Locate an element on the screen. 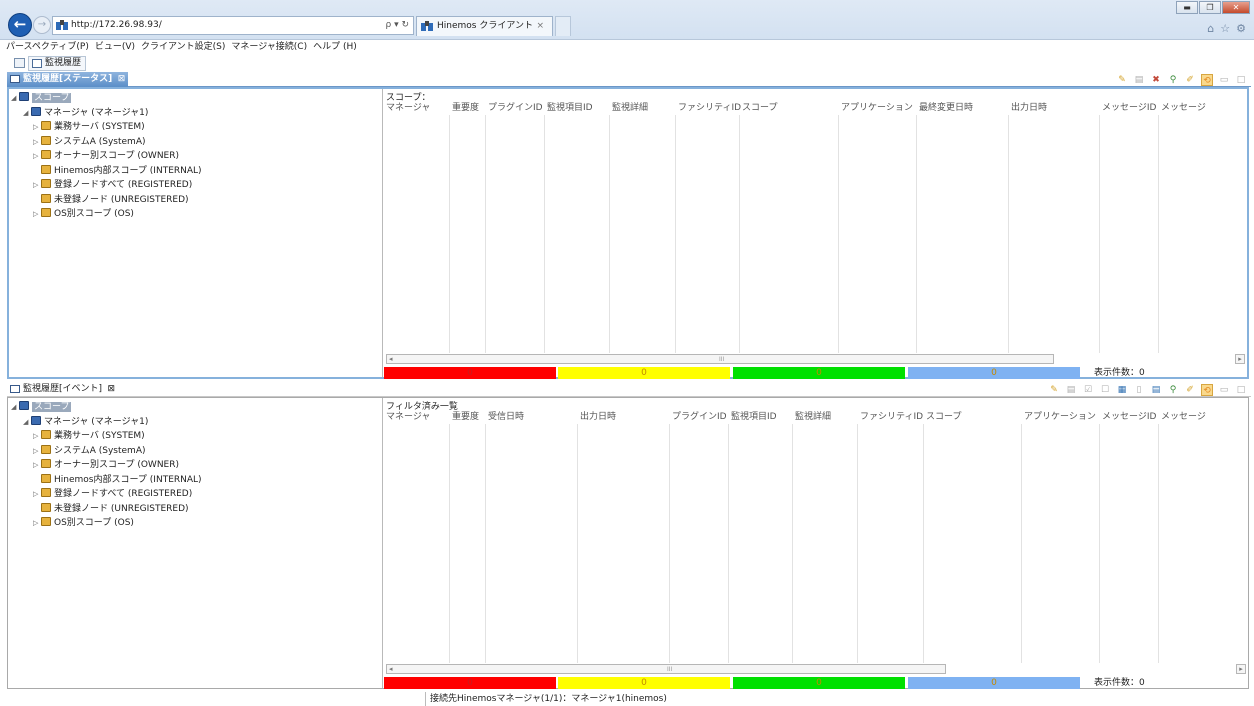 Image resolution: width=1254 pixels, height=706 pixels. confirm-icon: ☑ is located at coordinates (1088, 390).